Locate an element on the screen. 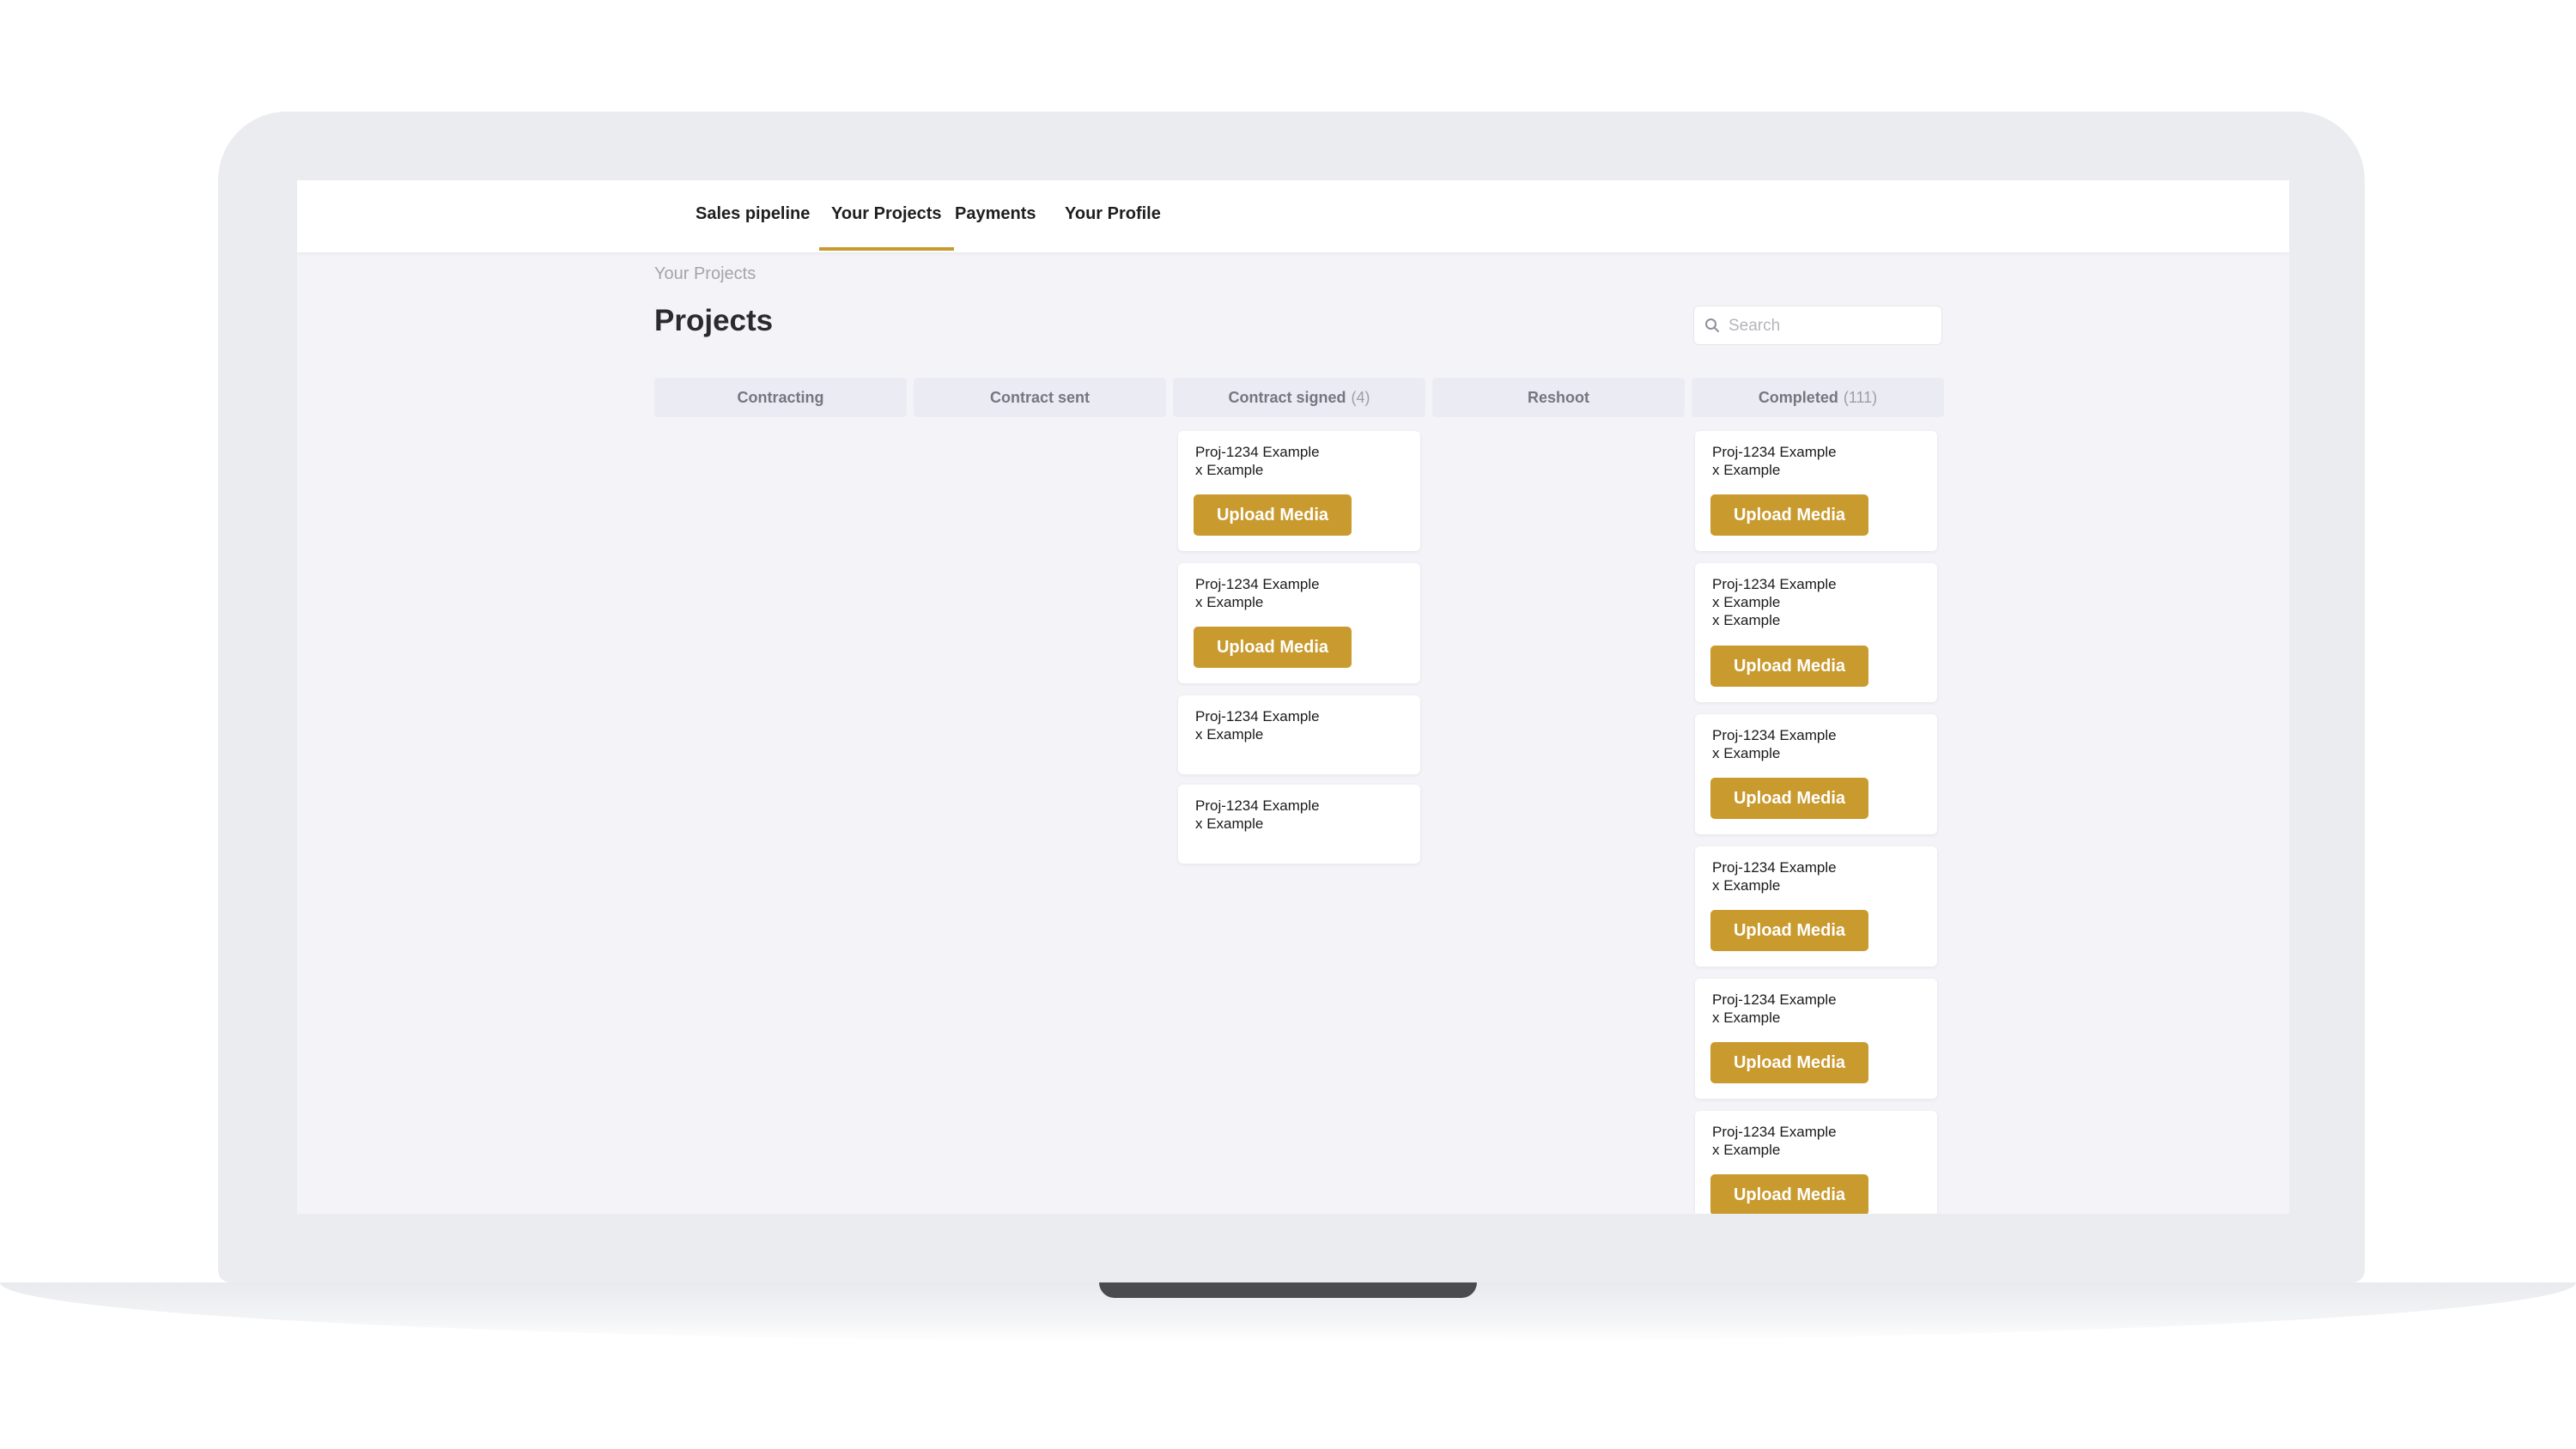 This screenshot has height=1449, width=2576. laptop-notch is located at coordinates (1288, 1290).